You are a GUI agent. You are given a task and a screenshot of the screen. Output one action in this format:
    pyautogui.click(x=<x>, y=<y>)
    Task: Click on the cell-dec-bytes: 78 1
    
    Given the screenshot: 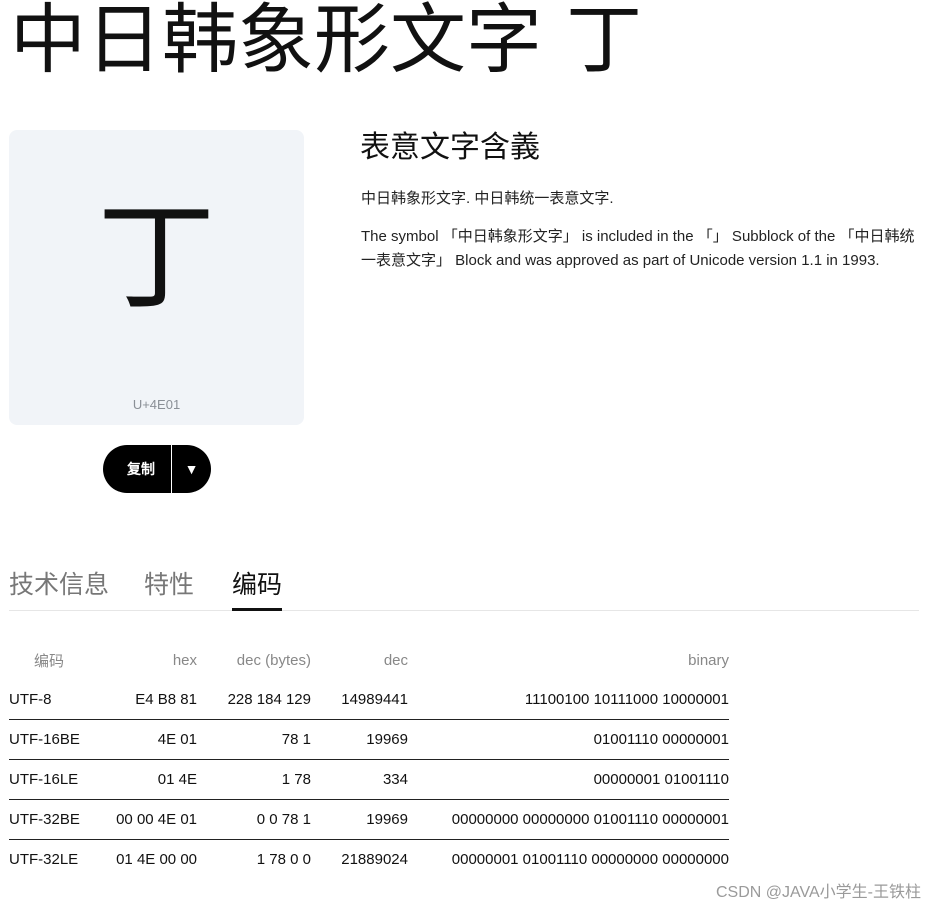 What is the action you would take?
    pyautogui.click(x=254, y=739)
    